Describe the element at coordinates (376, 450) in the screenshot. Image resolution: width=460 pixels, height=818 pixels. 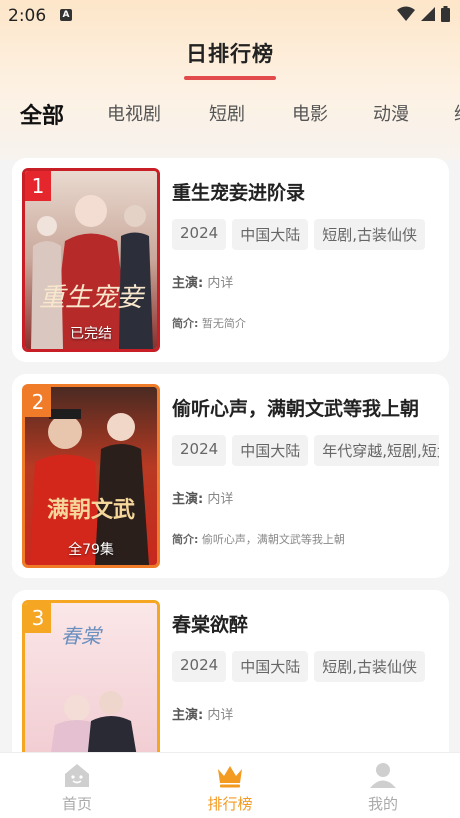
I see `genre-tag: 年代穿越,短剧,短大` at that location.